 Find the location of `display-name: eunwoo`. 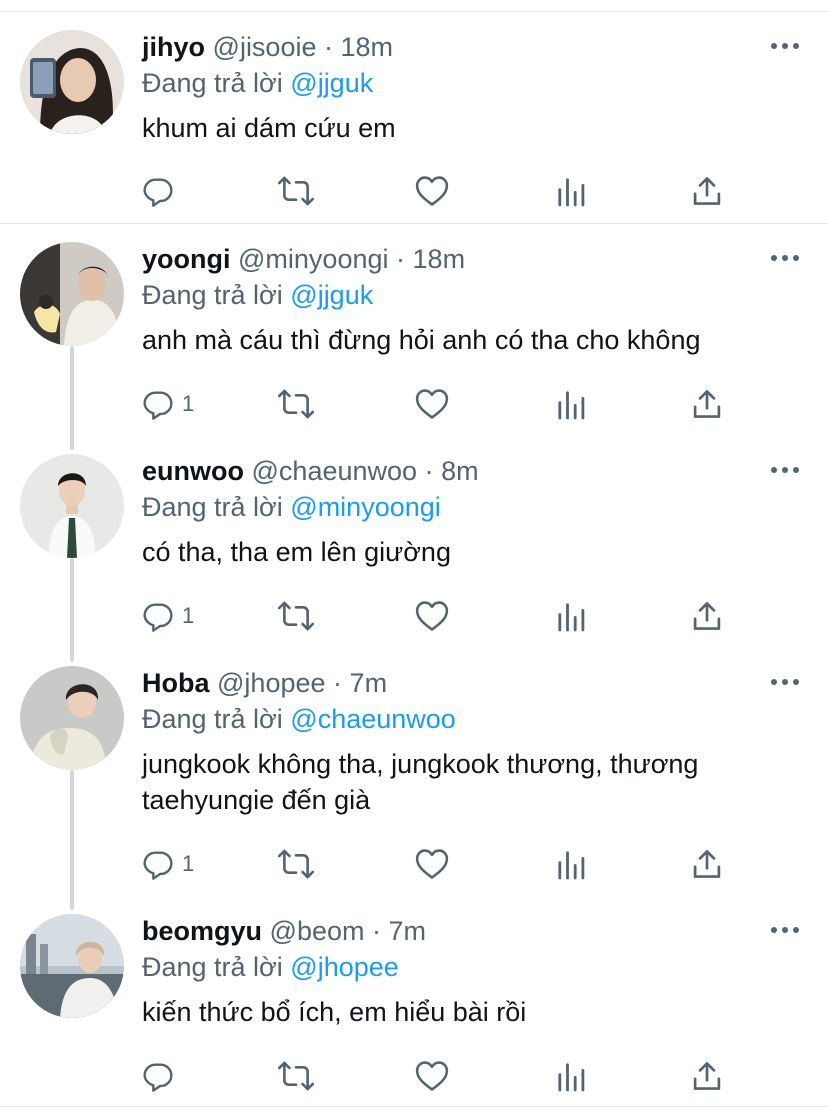

display-name: eunwoo is located at coordinates (193, 471).